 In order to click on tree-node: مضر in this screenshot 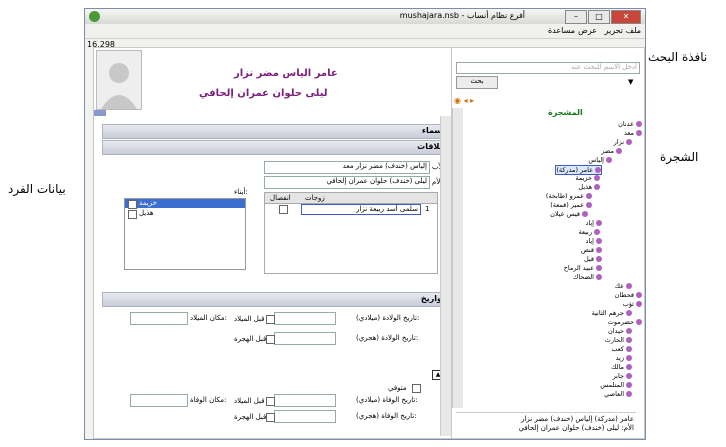, I will do `click(611, 151)`.